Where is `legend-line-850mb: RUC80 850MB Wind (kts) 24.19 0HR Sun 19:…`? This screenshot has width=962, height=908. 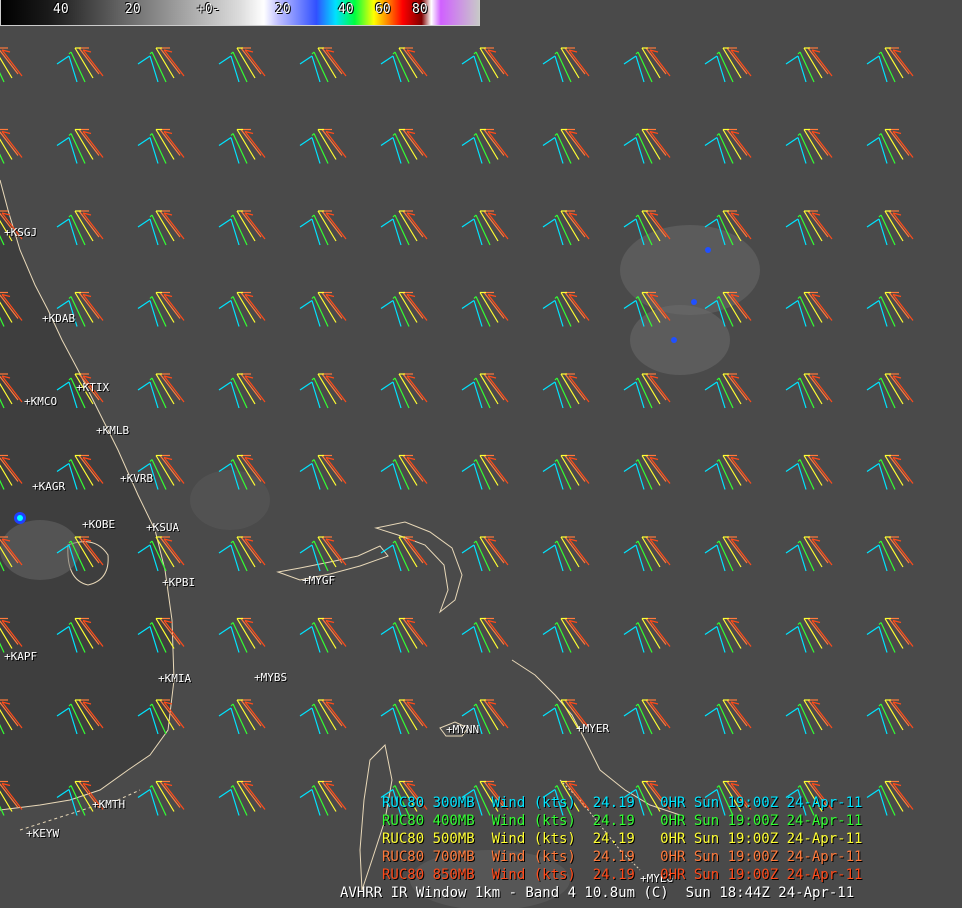
legend-line-850mb: RUC80 850MB Wind (kts) 24.19 0HR Sun 19:… is located at coordinates (622, 875).